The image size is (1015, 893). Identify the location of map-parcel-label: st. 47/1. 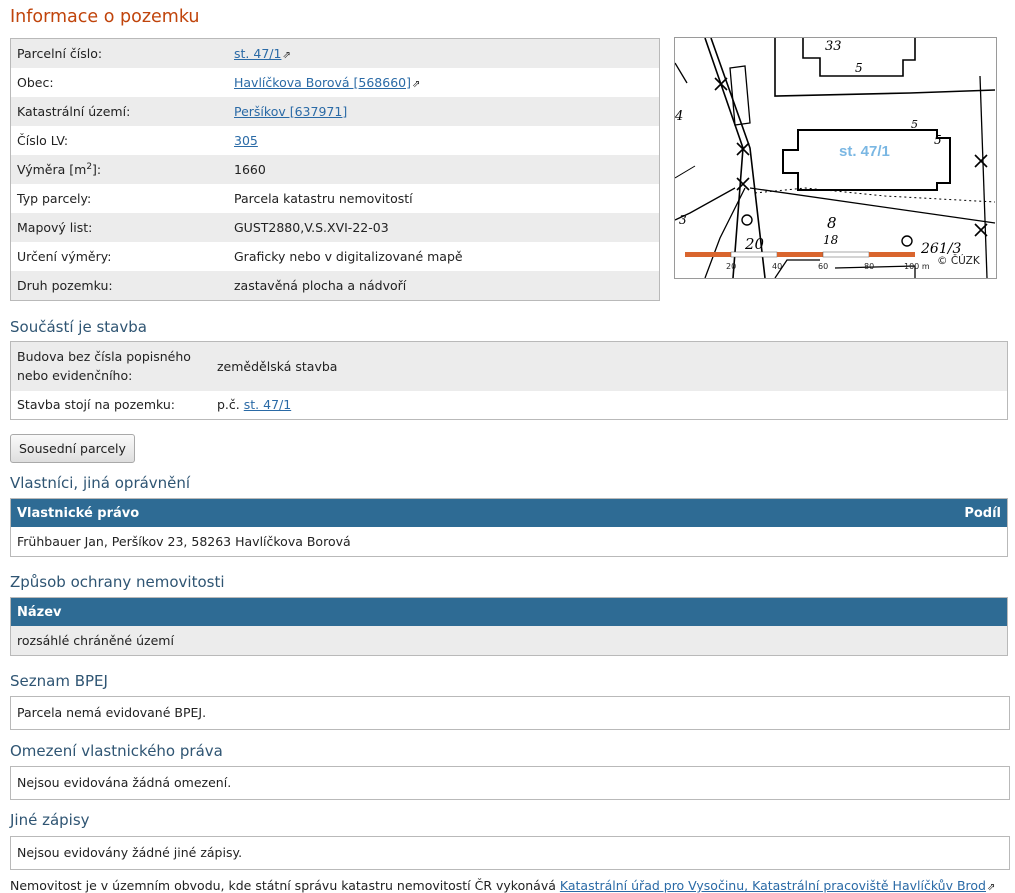
(864, 151).